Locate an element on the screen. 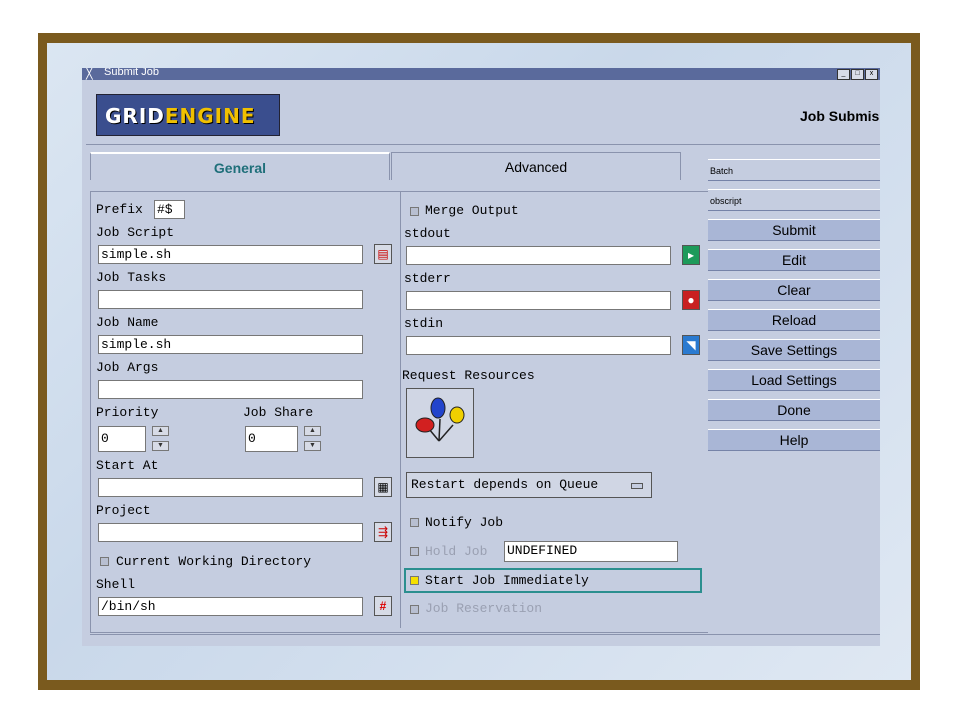  request-resources-label: Request Resources is located at coordinates (468, 375).